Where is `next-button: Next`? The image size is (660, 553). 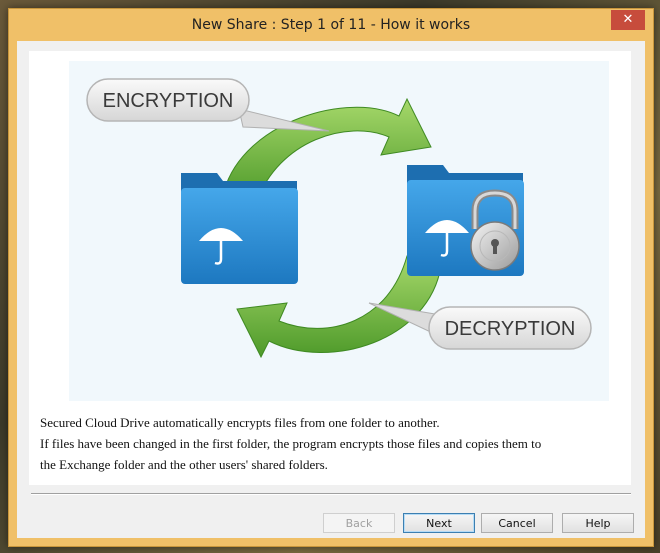 next-button: Next is located at coordinates (439, 523).